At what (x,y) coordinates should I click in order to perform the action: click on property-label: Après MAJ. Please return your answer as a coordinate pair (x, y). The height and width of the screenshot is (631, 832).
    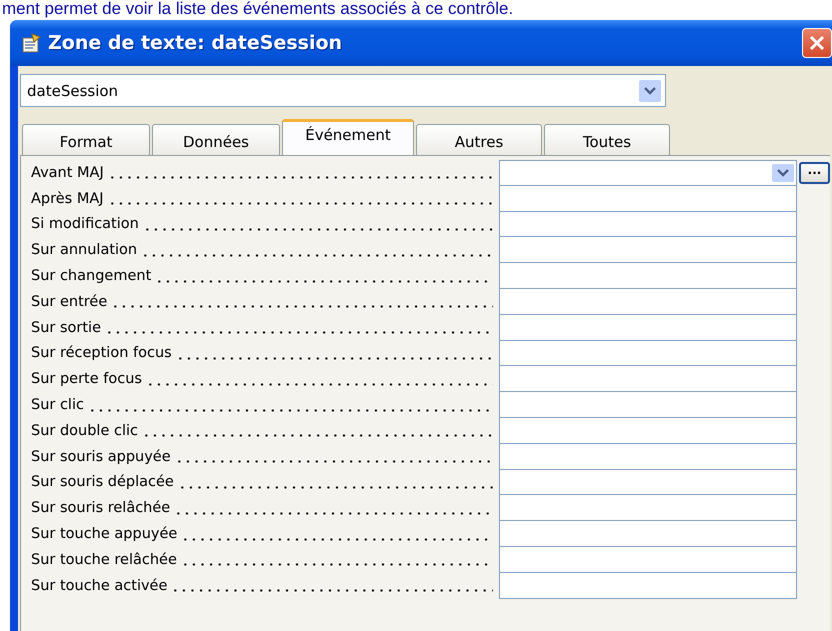
    Looking at the image, I should click on (67, 198).